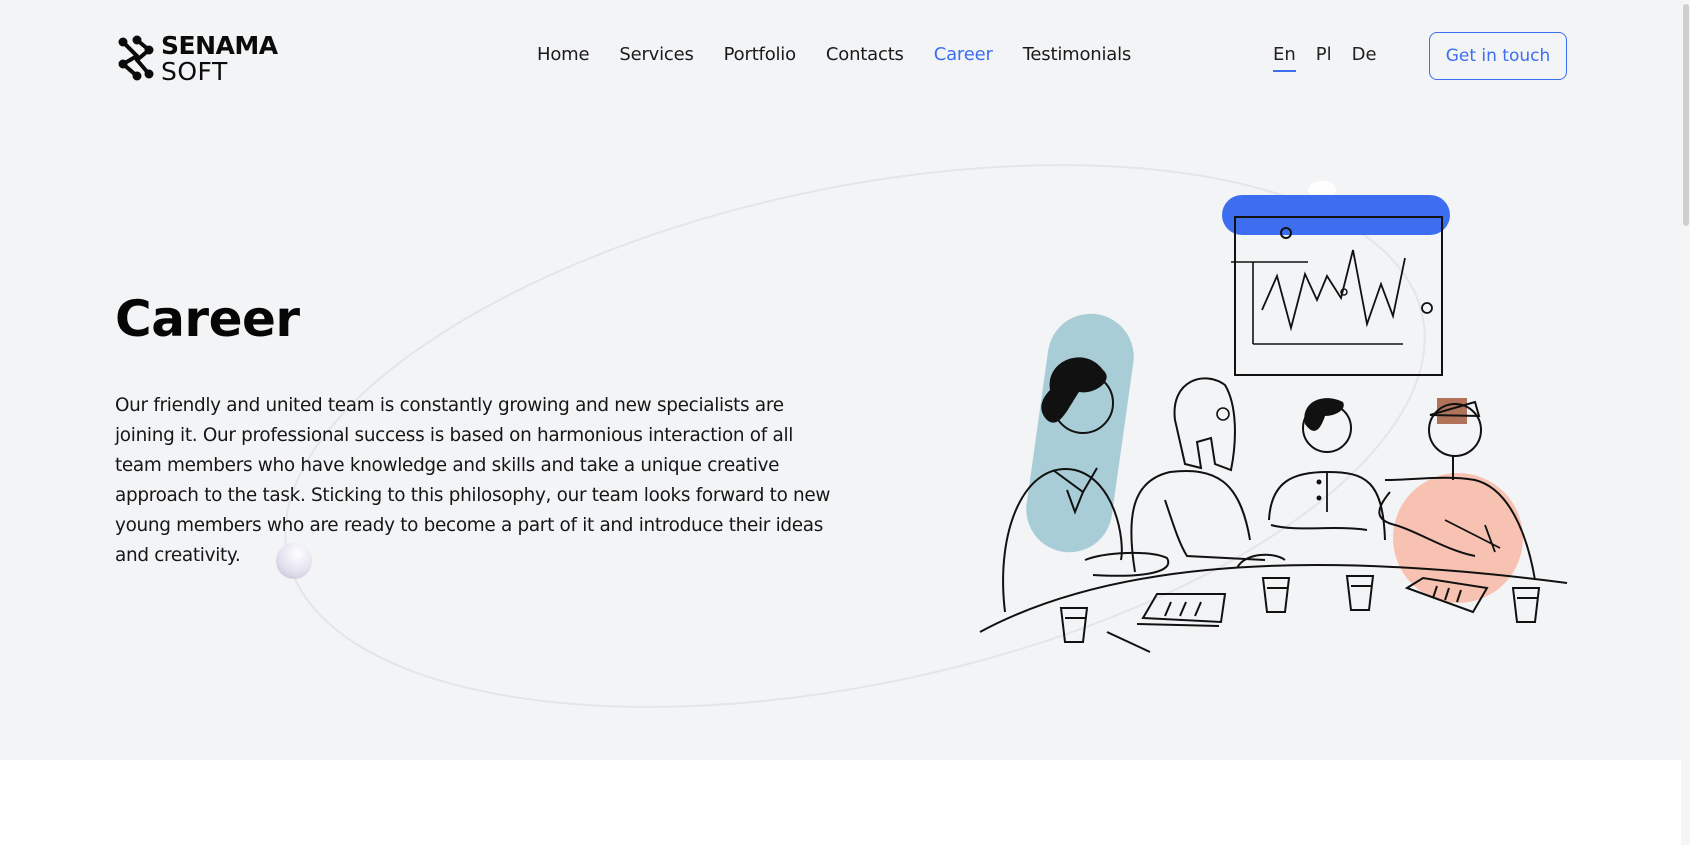 This screenshot has height=845, width=1690. I want to click on nav-item-home: Home, so click(563, 54).